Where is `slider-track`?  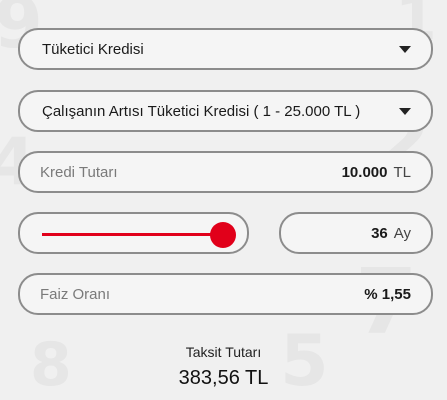 slider-track is located at coordinates (139, 235).